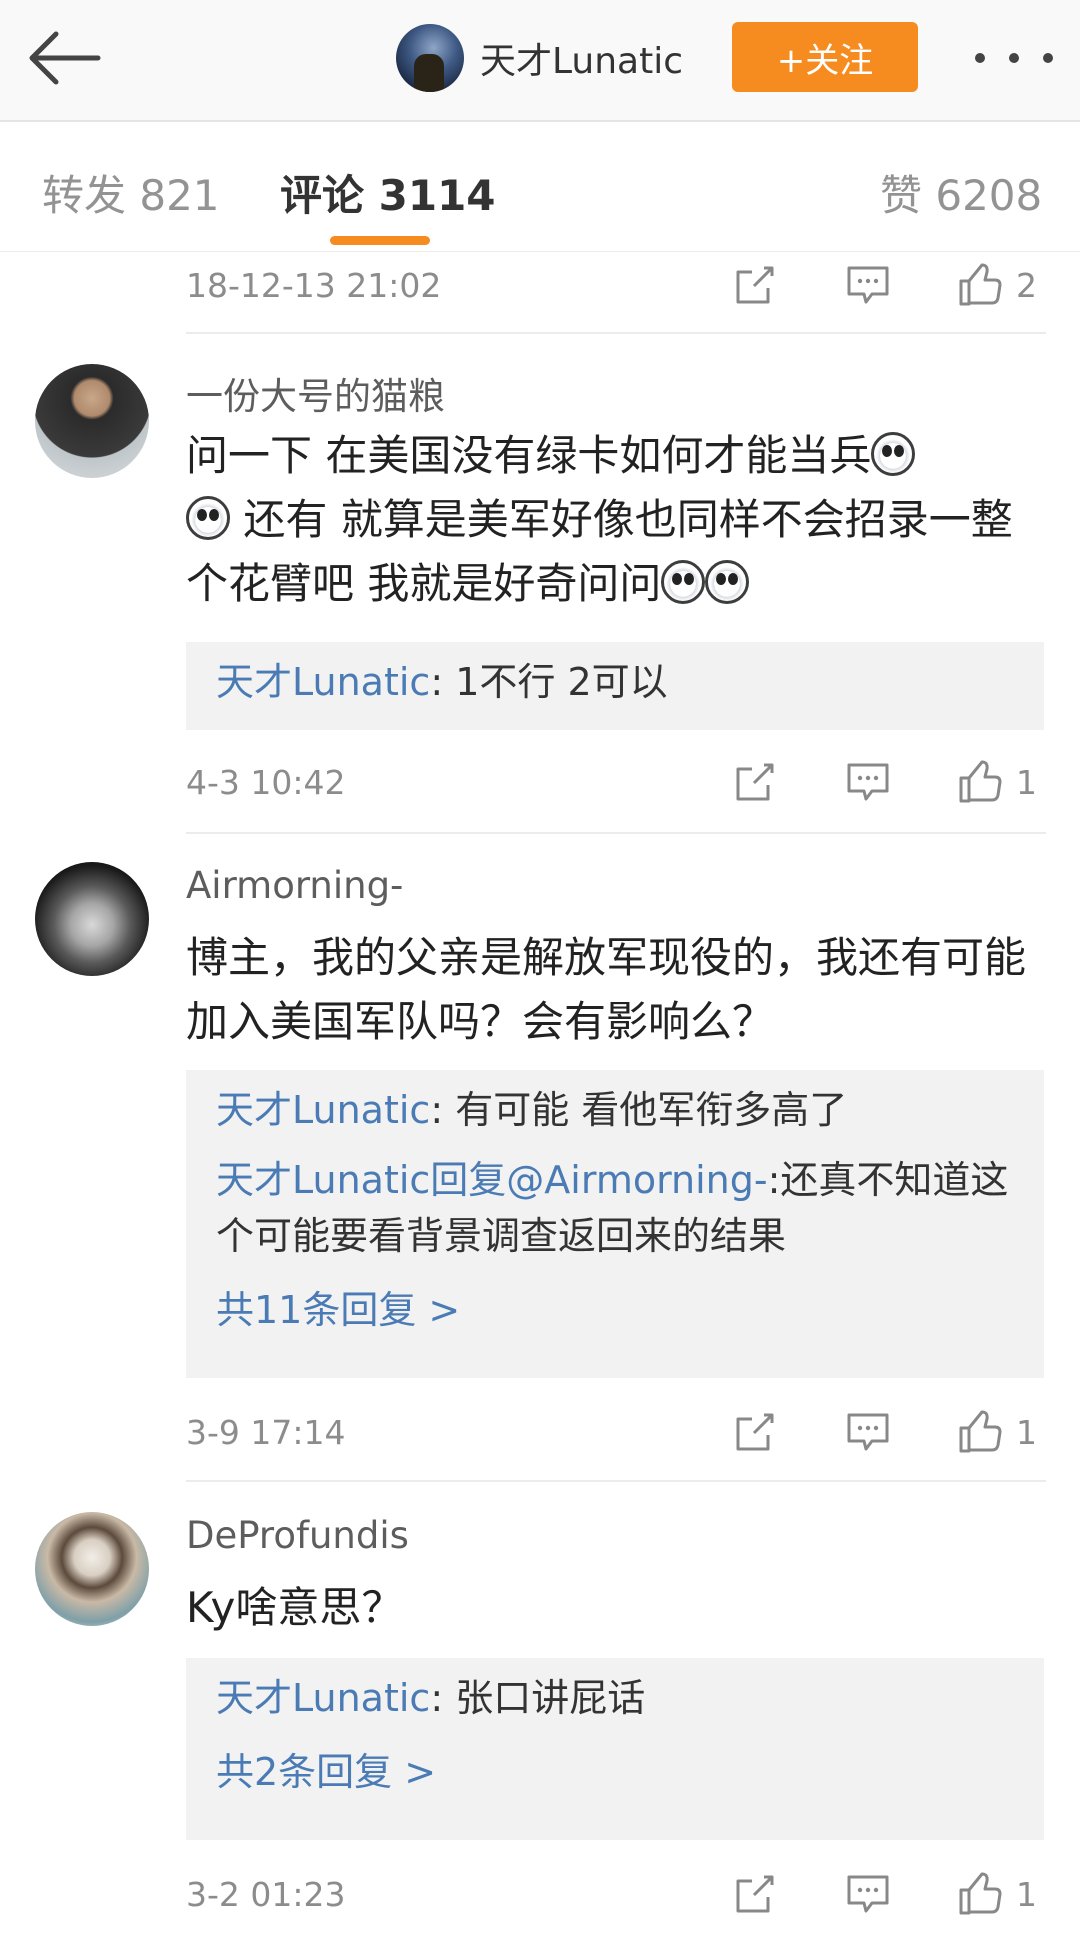 Image resolution: width=1080 pixels, height=1943 pixels. What do you see at coordinates (538, 1698) in the screenshot?
I see `reply-text: : 张口讲屁话` at bounding box center [538, 1698].